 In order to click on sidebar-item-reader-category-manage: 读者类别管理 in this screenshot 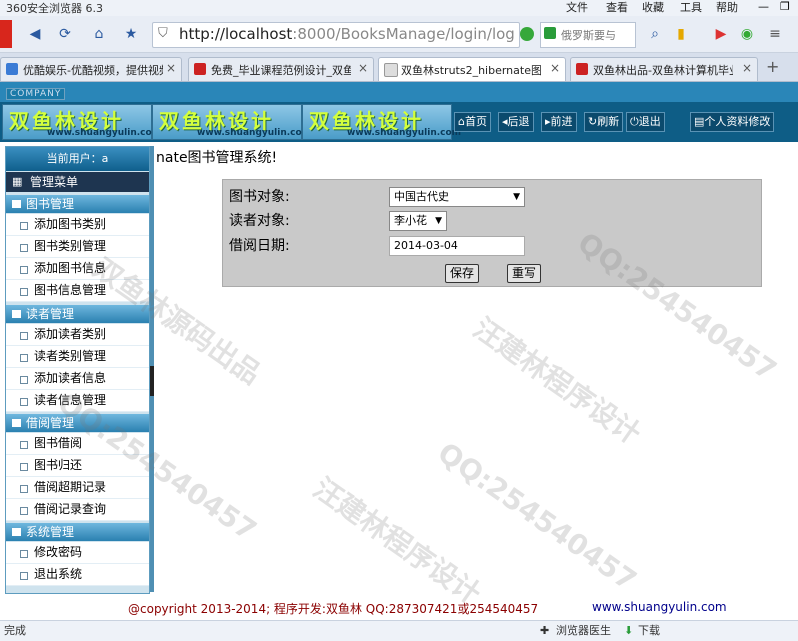, I will do `click(77, 357)`.